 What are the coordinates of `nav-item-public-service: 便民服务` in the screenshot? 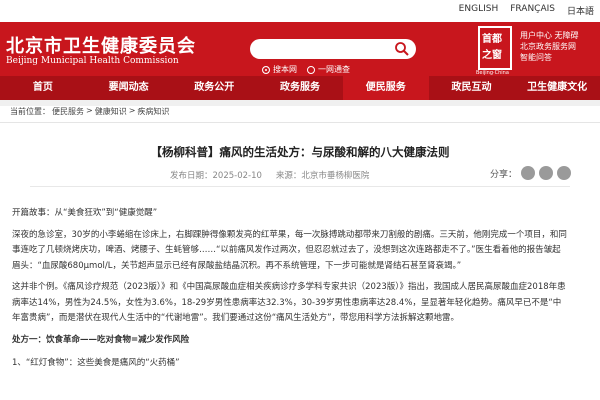 It's located at (385, 88).